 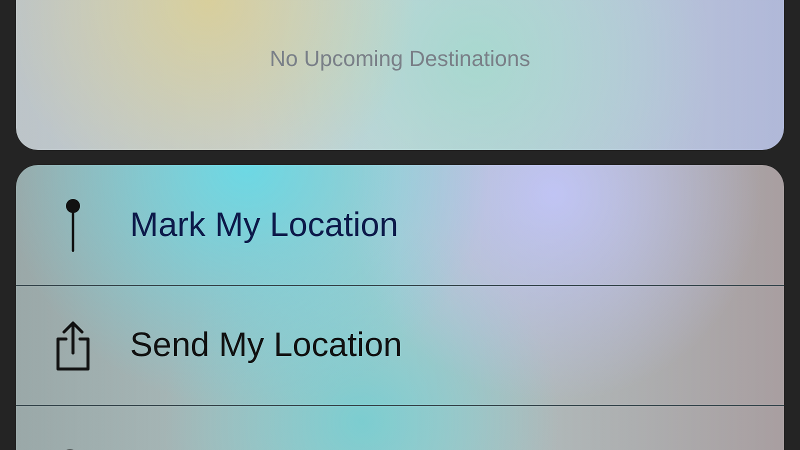 I want to click on pin-icon, so click(x=73, y=225).